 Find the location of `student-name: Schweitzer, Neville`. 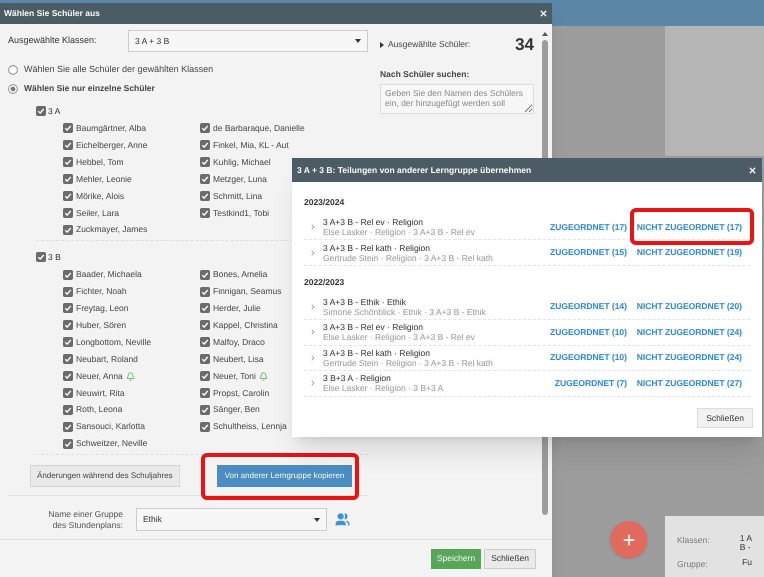

student-name: Schweitzer, Neville is located at coordinates (112, 443).